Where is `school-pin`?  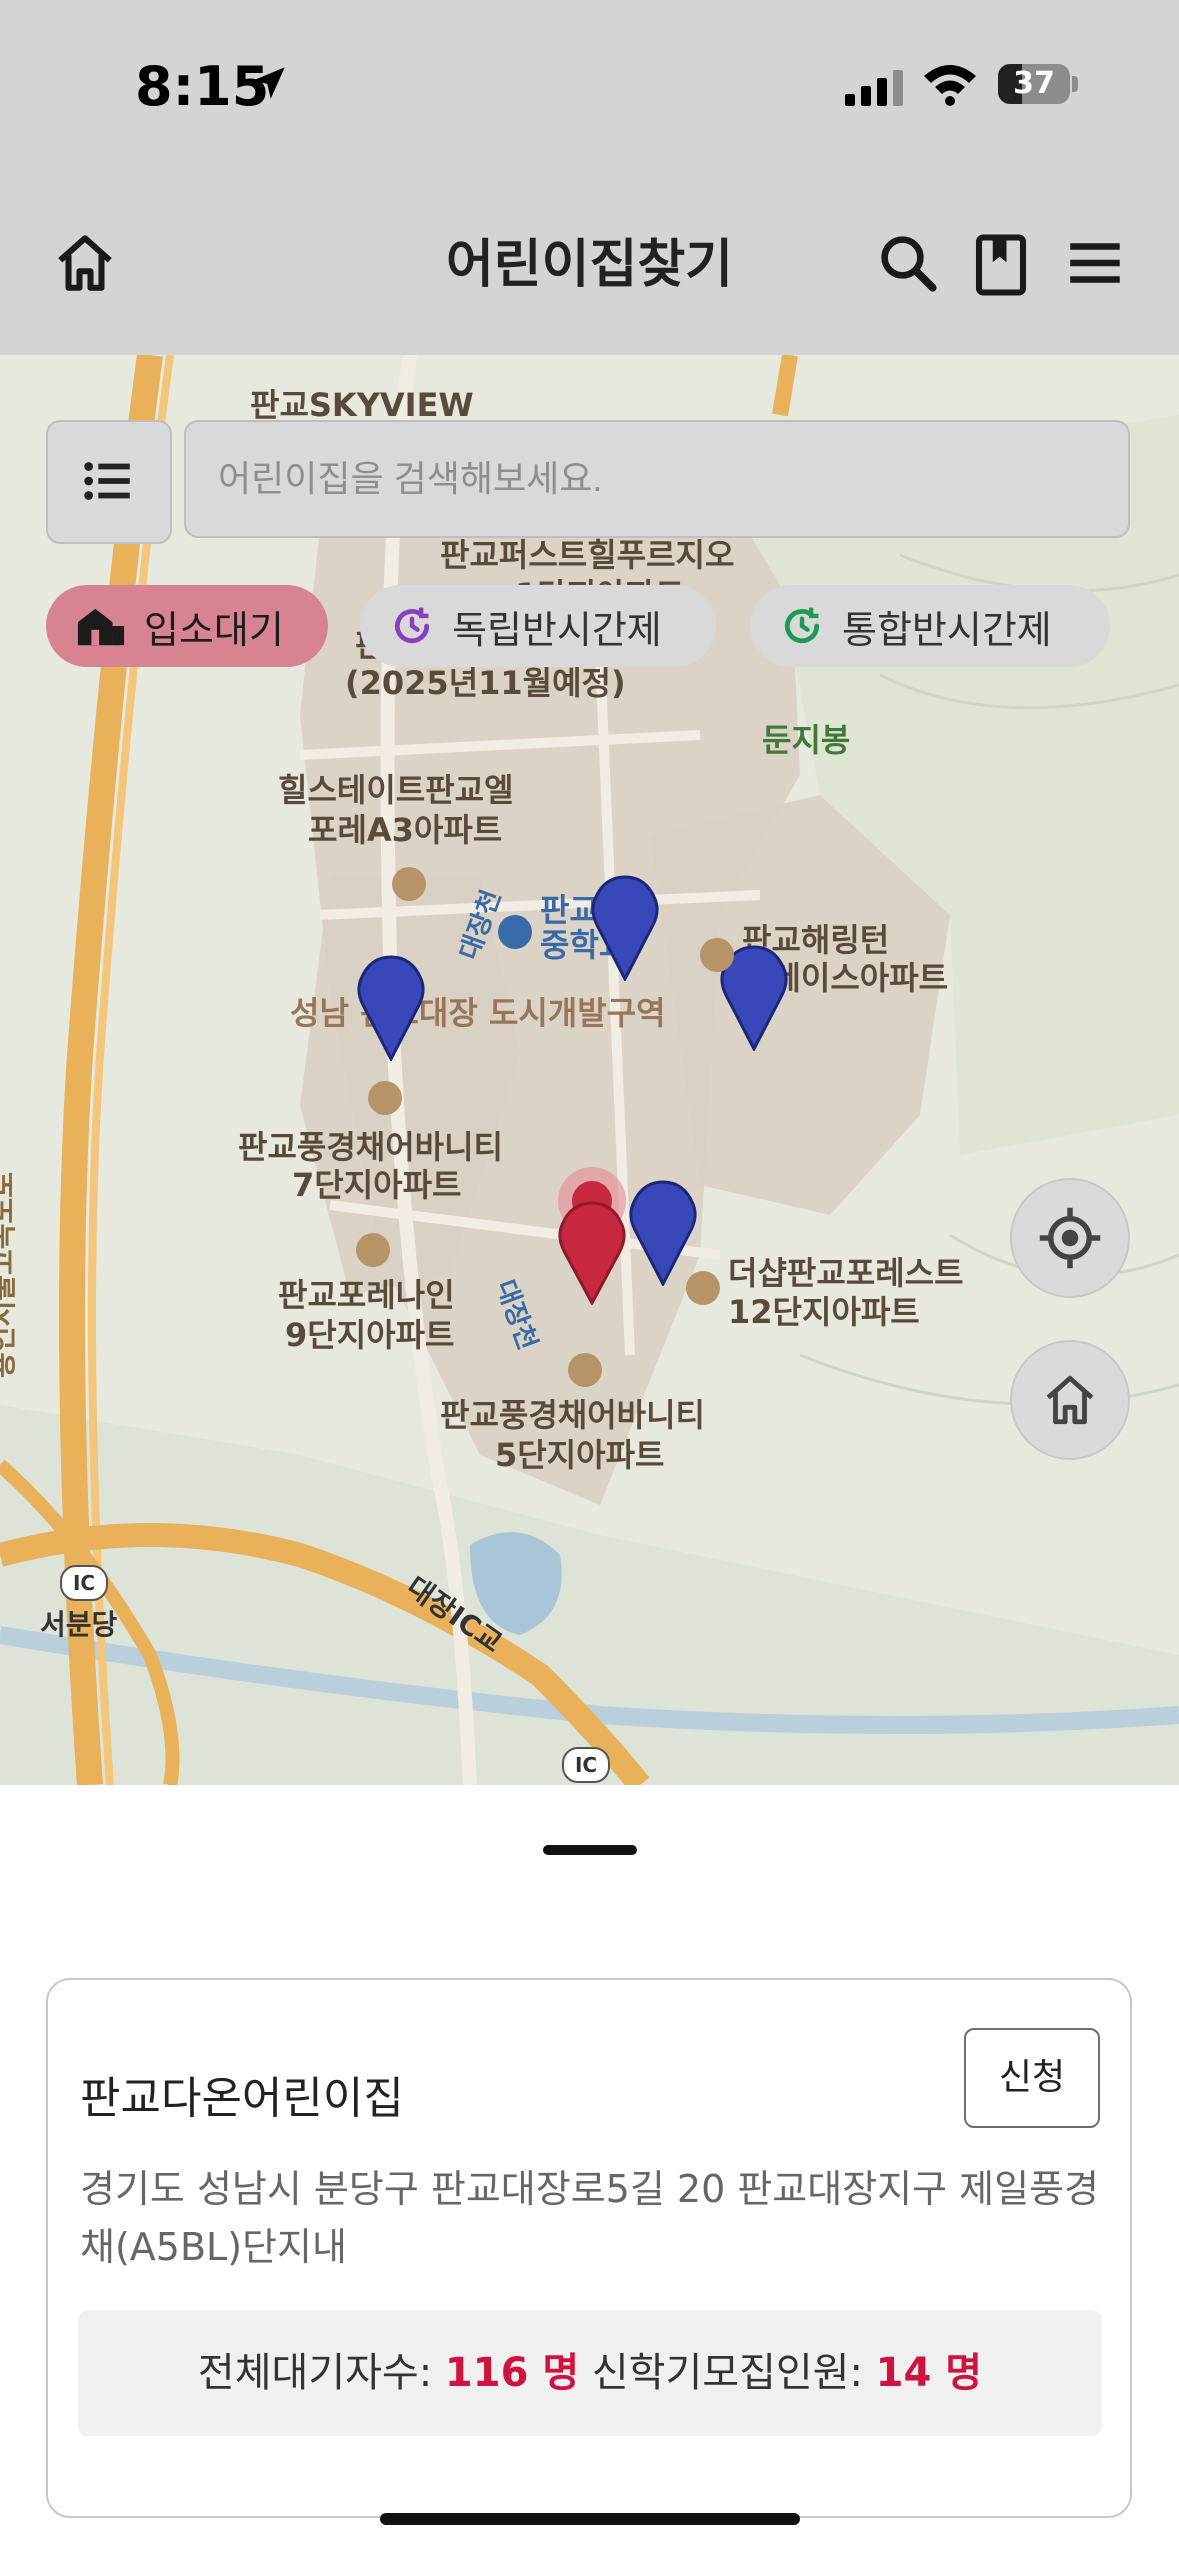
school-pin is located at coordinates (515, 932).